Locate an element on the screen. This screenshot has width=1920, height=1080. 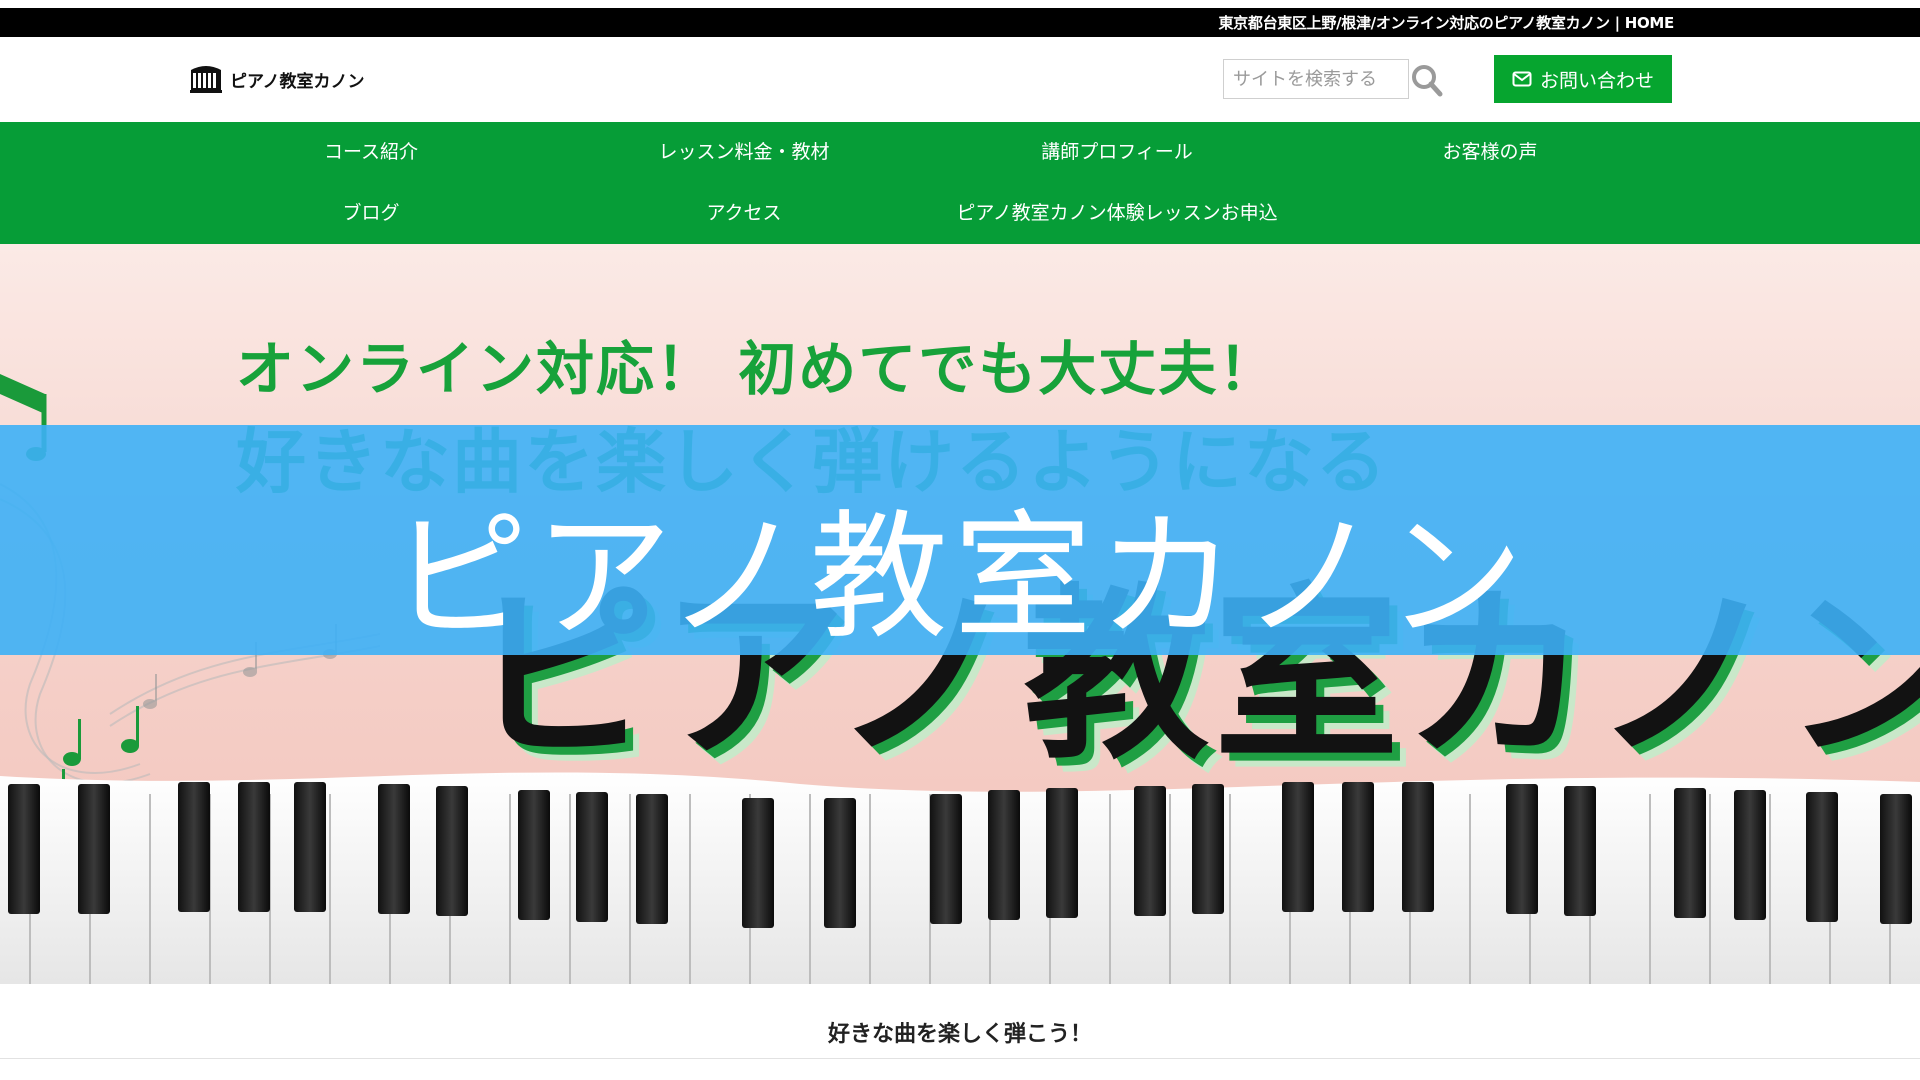
hero-headline: オンライン対応！ 初めてでも大丈夫！ is located at coordinates (757, 369).